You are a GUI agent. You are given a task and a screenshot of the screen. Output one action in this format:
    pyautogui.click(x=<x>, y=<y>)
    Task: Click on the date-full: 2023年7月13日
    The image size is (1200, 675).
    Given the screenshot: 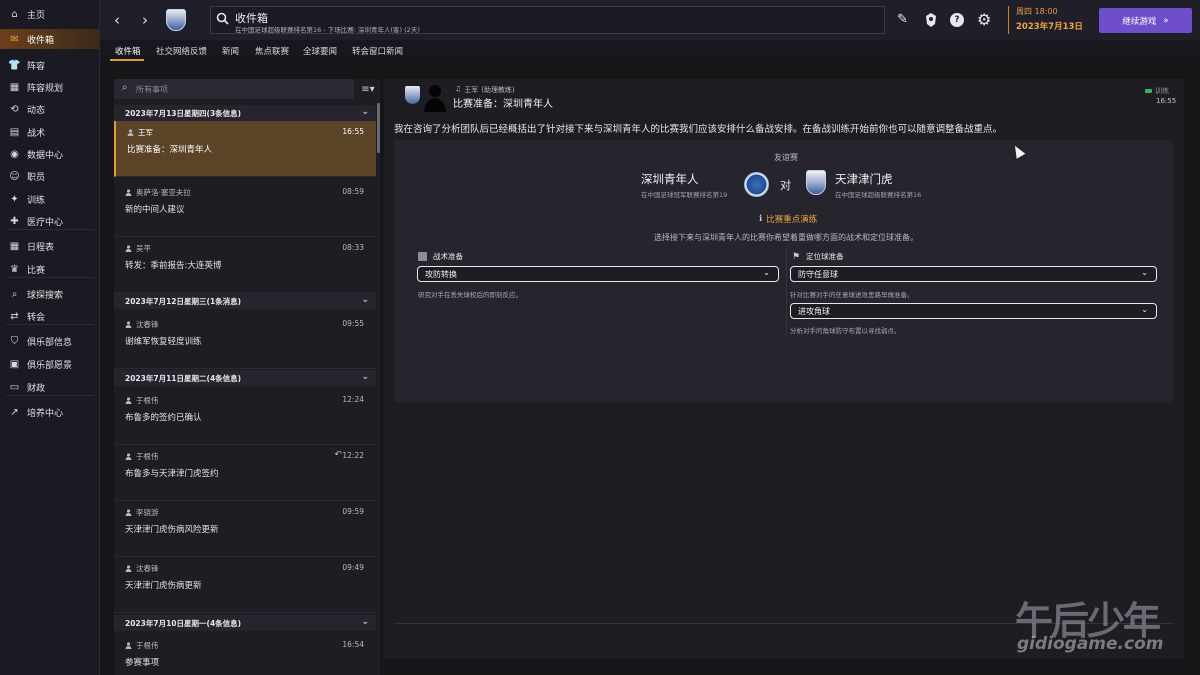 What is the action you would take?
    pyautogui.click(x=1049, y=27)
    